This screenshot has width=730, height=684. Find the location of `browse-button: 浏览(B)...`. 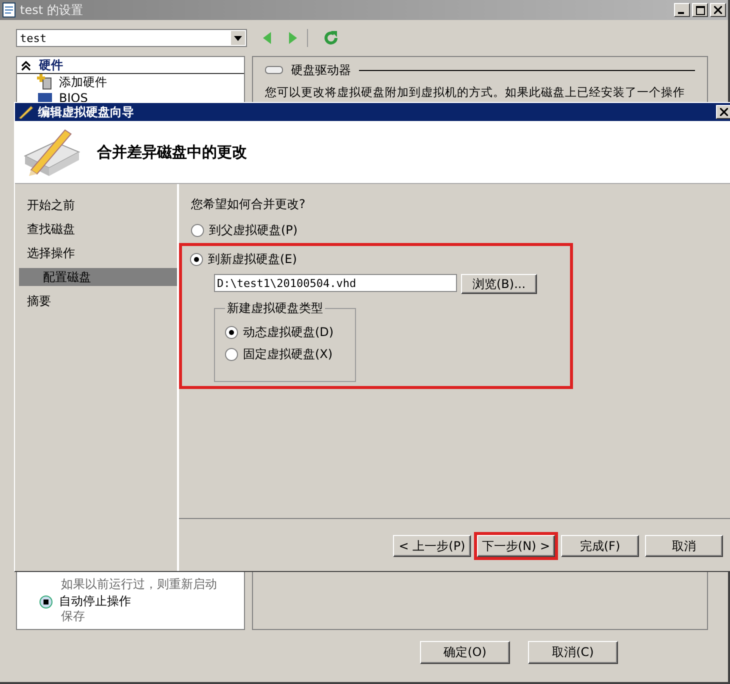

browse-button: 浏览(B)... is located at coordinates (499, 284).